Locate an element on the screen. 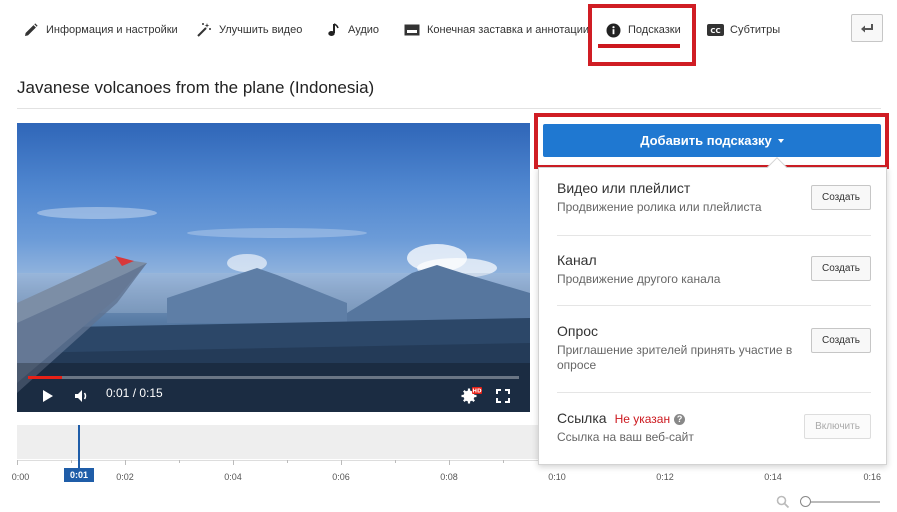 The image size is (897, 512). highlight-box-cards-tab is located at coordinates (642, 35).